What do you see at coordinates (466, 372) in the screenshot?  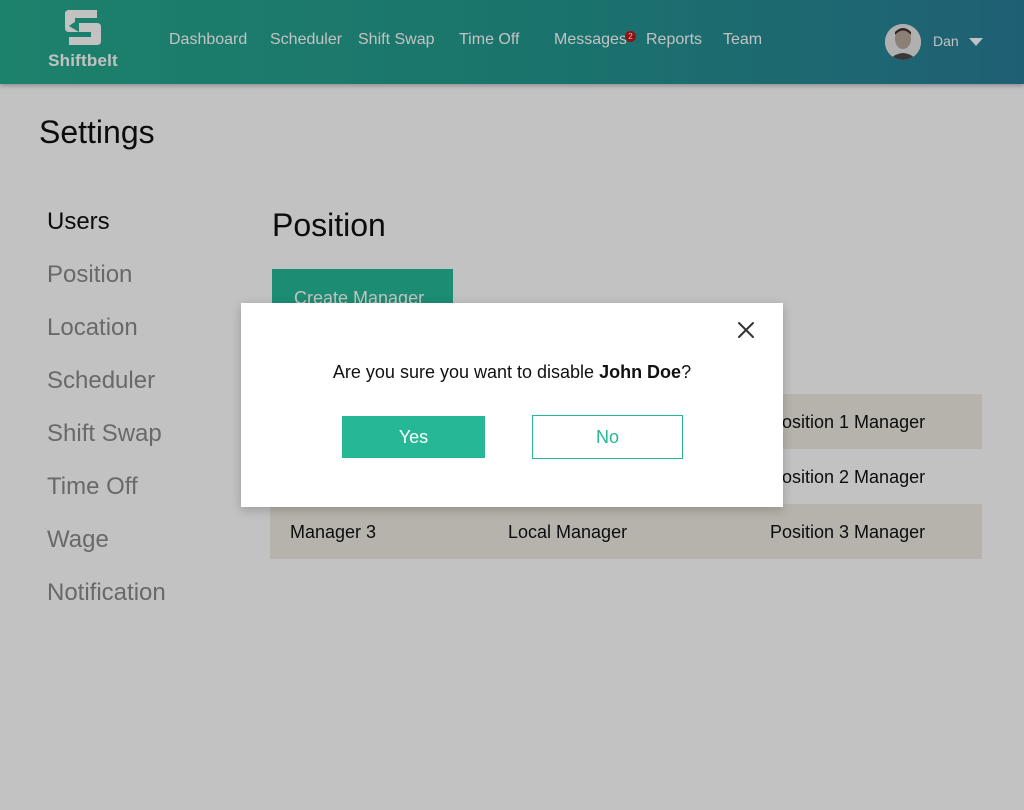 I see `dialog-message-prefix: Are you sure you want to disable` at bounding box center [466, 372].